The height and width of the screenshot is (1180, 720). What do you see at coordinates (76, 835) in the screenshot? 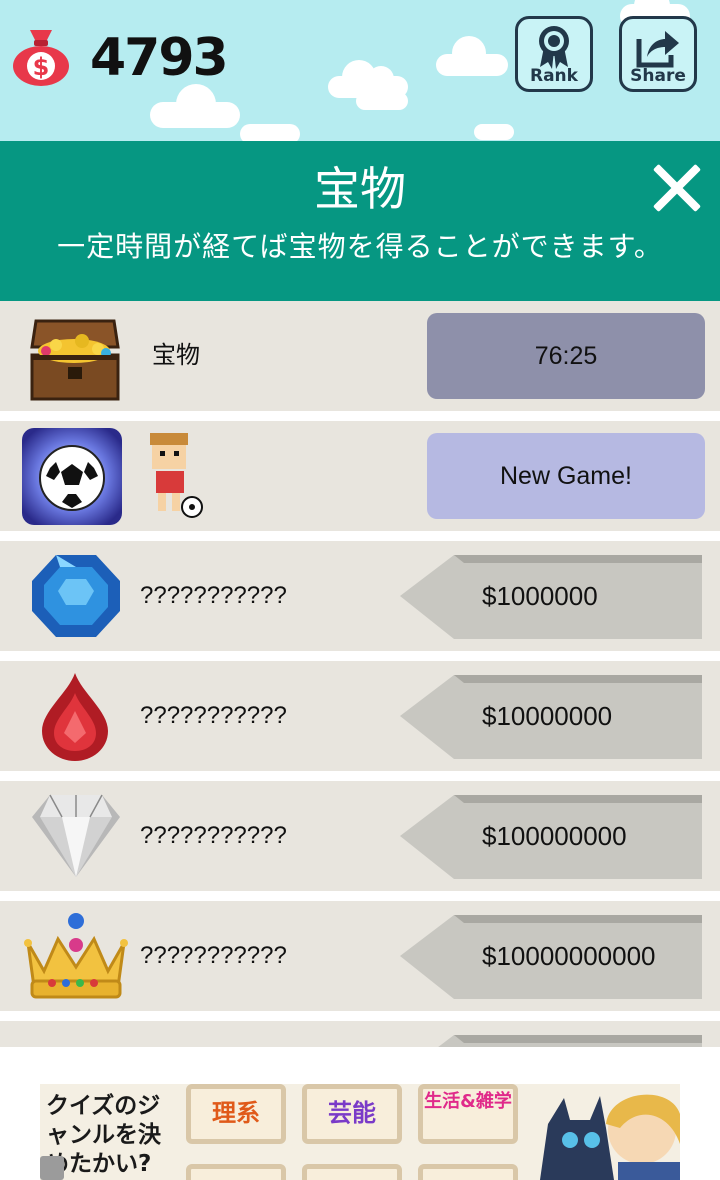
I see `diamond-icon` at bounding box center [76, 835].